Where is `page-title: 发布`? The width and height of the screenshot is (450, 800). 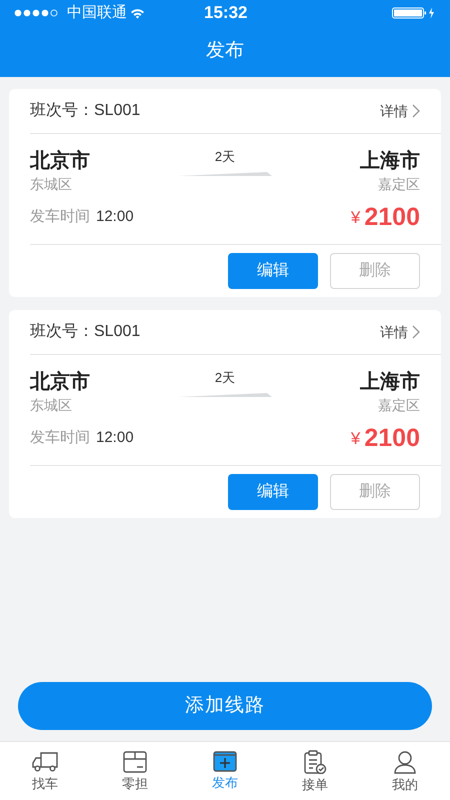 page-title: 发布 is located at coordinates (225, 51).